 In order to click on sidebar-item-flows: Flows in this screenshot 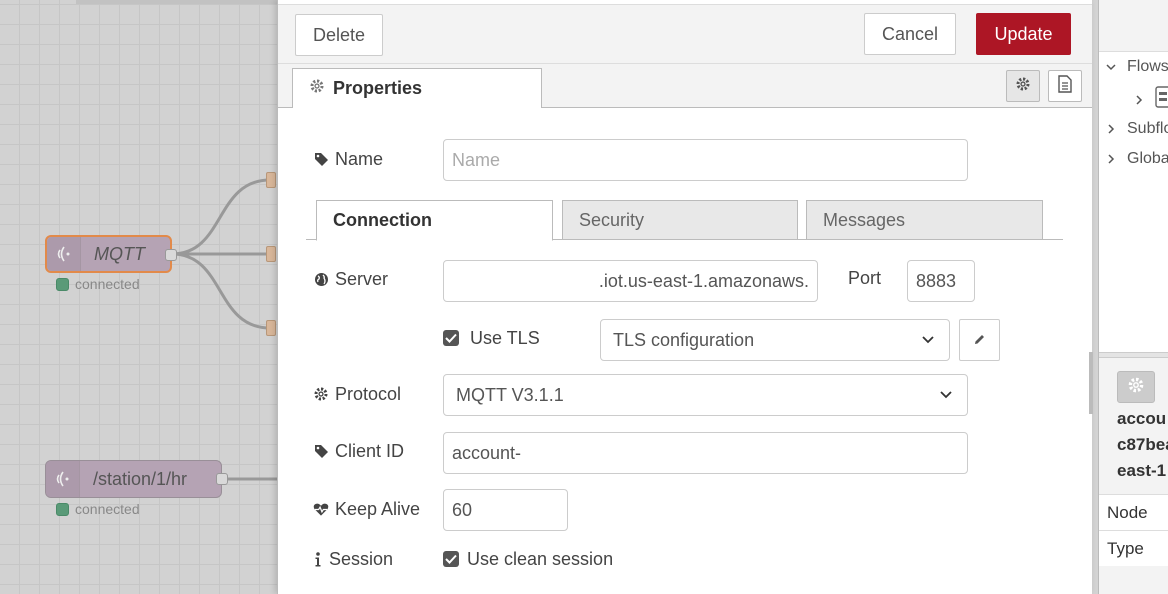, I will do `click(1136, 67)`.